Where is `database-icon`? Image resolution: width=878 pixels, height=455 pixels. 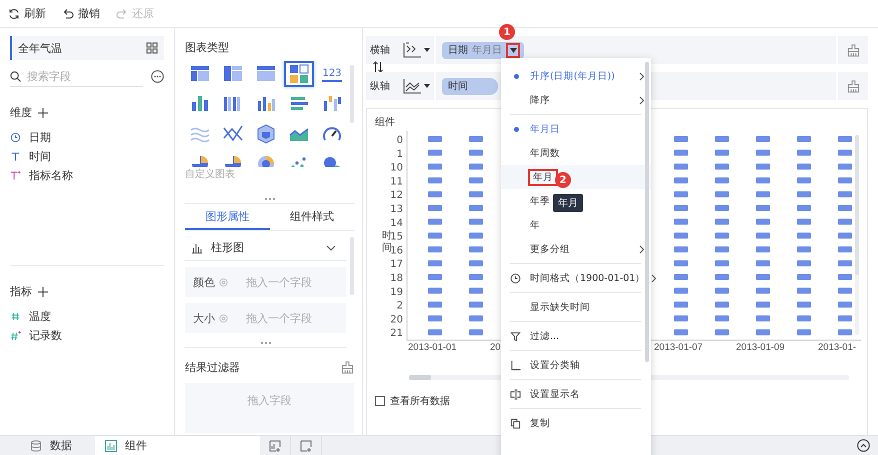
database-icon is located at coordinates (36, 446).